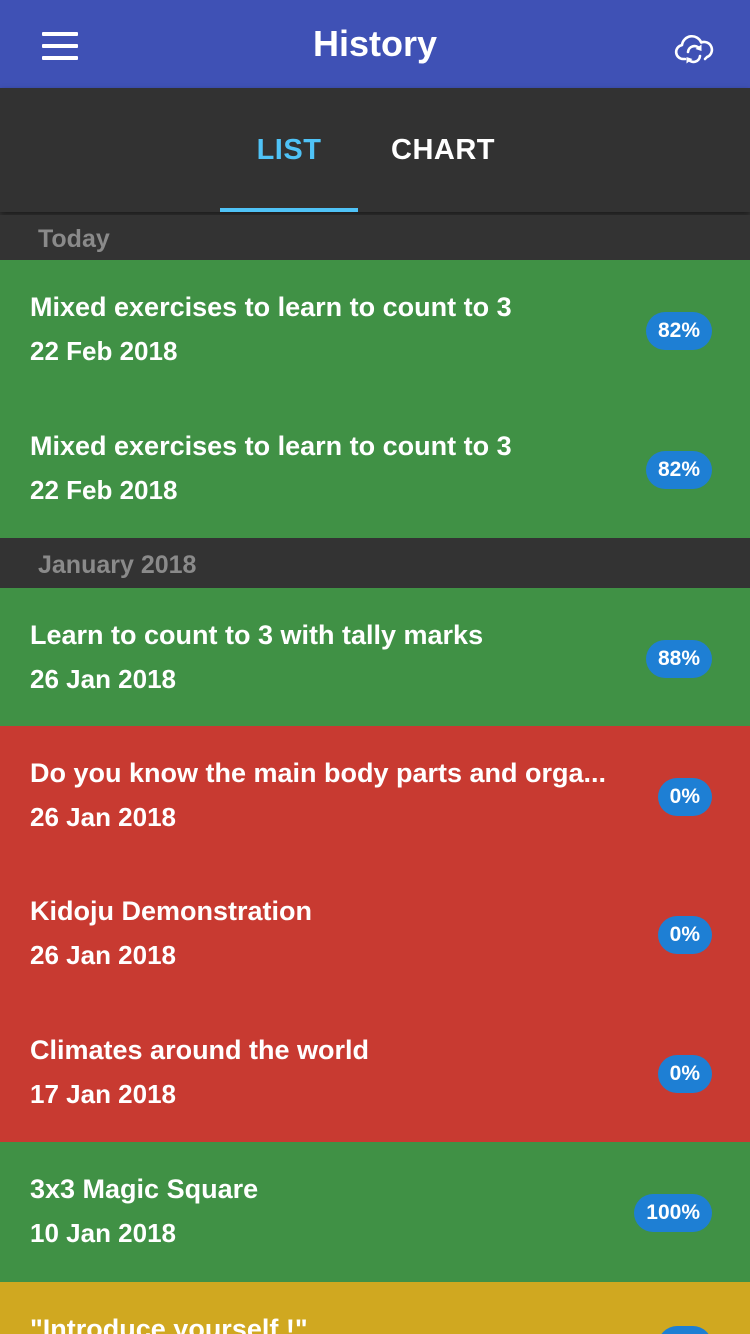 The image size is (750, 1334). I want to click on cloud-sync-icon, so click(694, 48).